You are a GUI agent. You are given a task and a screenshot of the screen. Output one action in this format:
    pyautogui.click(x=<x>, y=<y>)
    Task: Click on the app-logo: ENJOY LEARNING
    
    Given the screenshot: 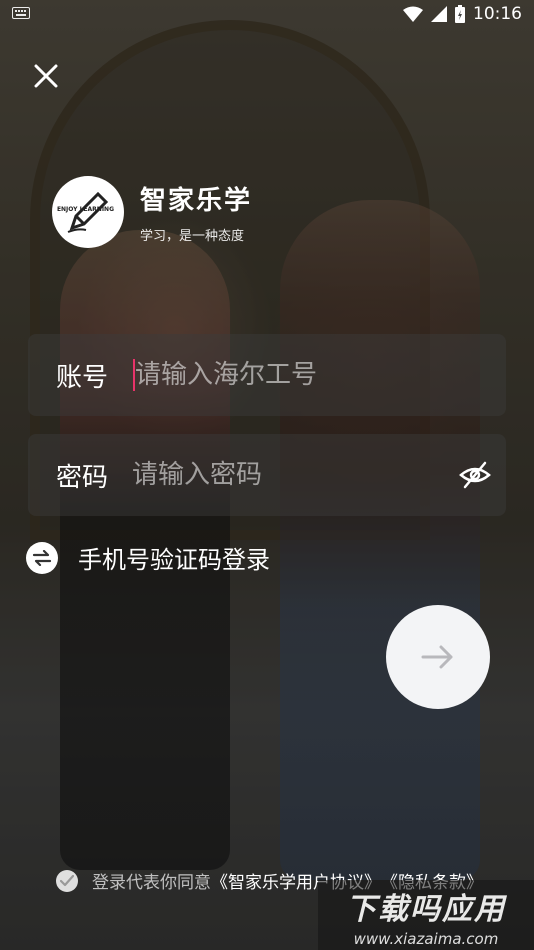 What is the action you would take?
    pyautogui.click(x=88, y=212)
    